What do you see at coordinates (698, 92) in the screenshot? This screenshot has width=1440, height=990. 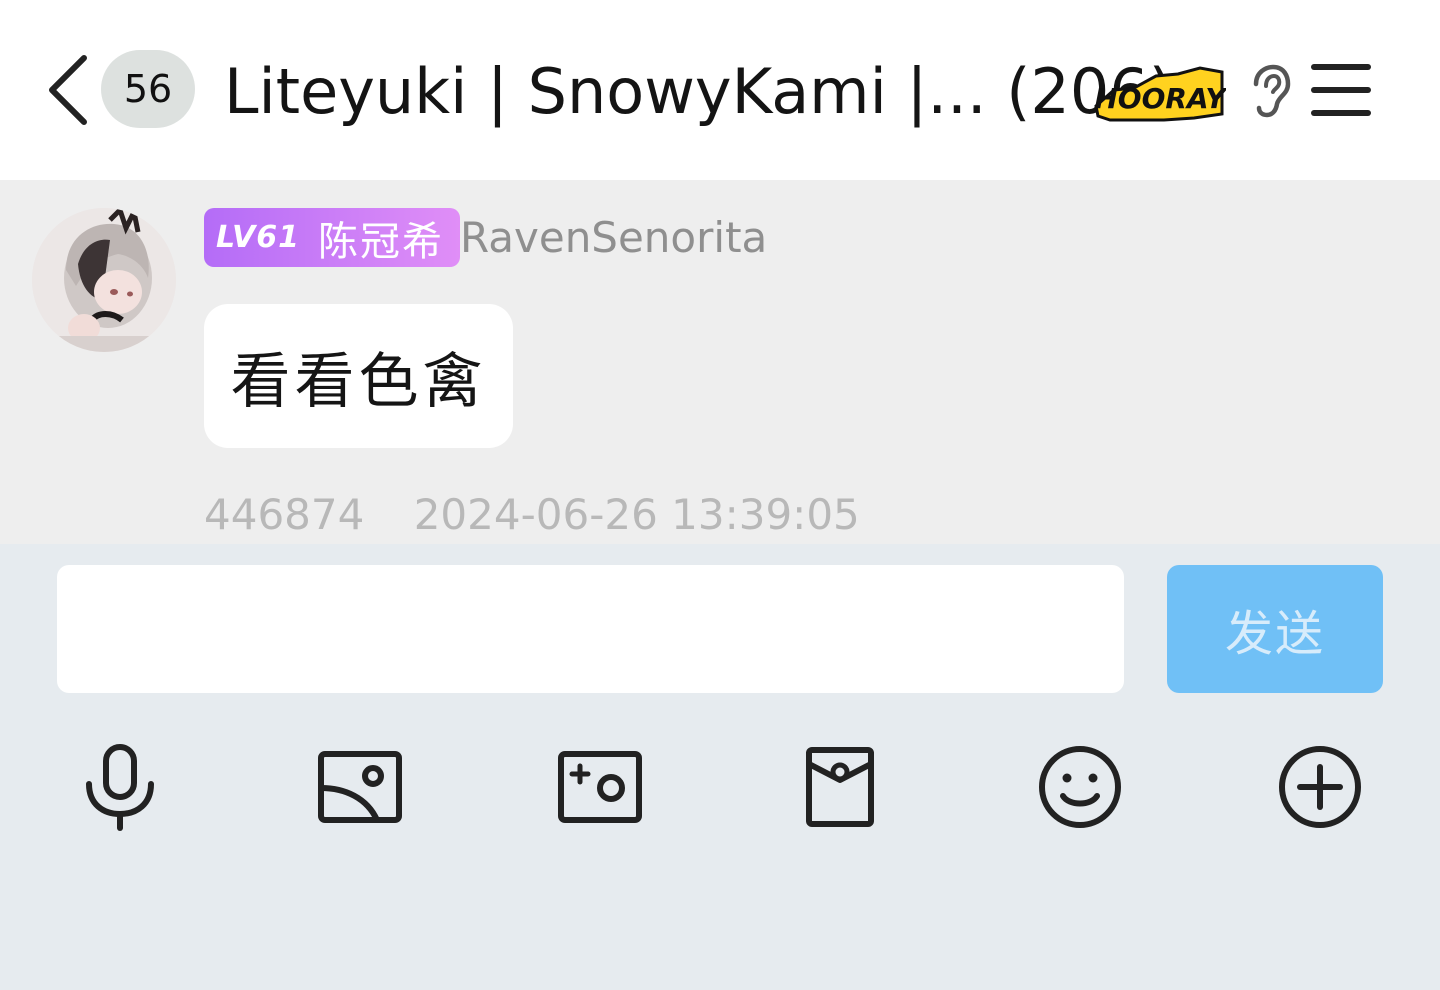 I see `chat-title: Liteyuki | SnowyKami |... (206)` at bounding box center [698, 92].